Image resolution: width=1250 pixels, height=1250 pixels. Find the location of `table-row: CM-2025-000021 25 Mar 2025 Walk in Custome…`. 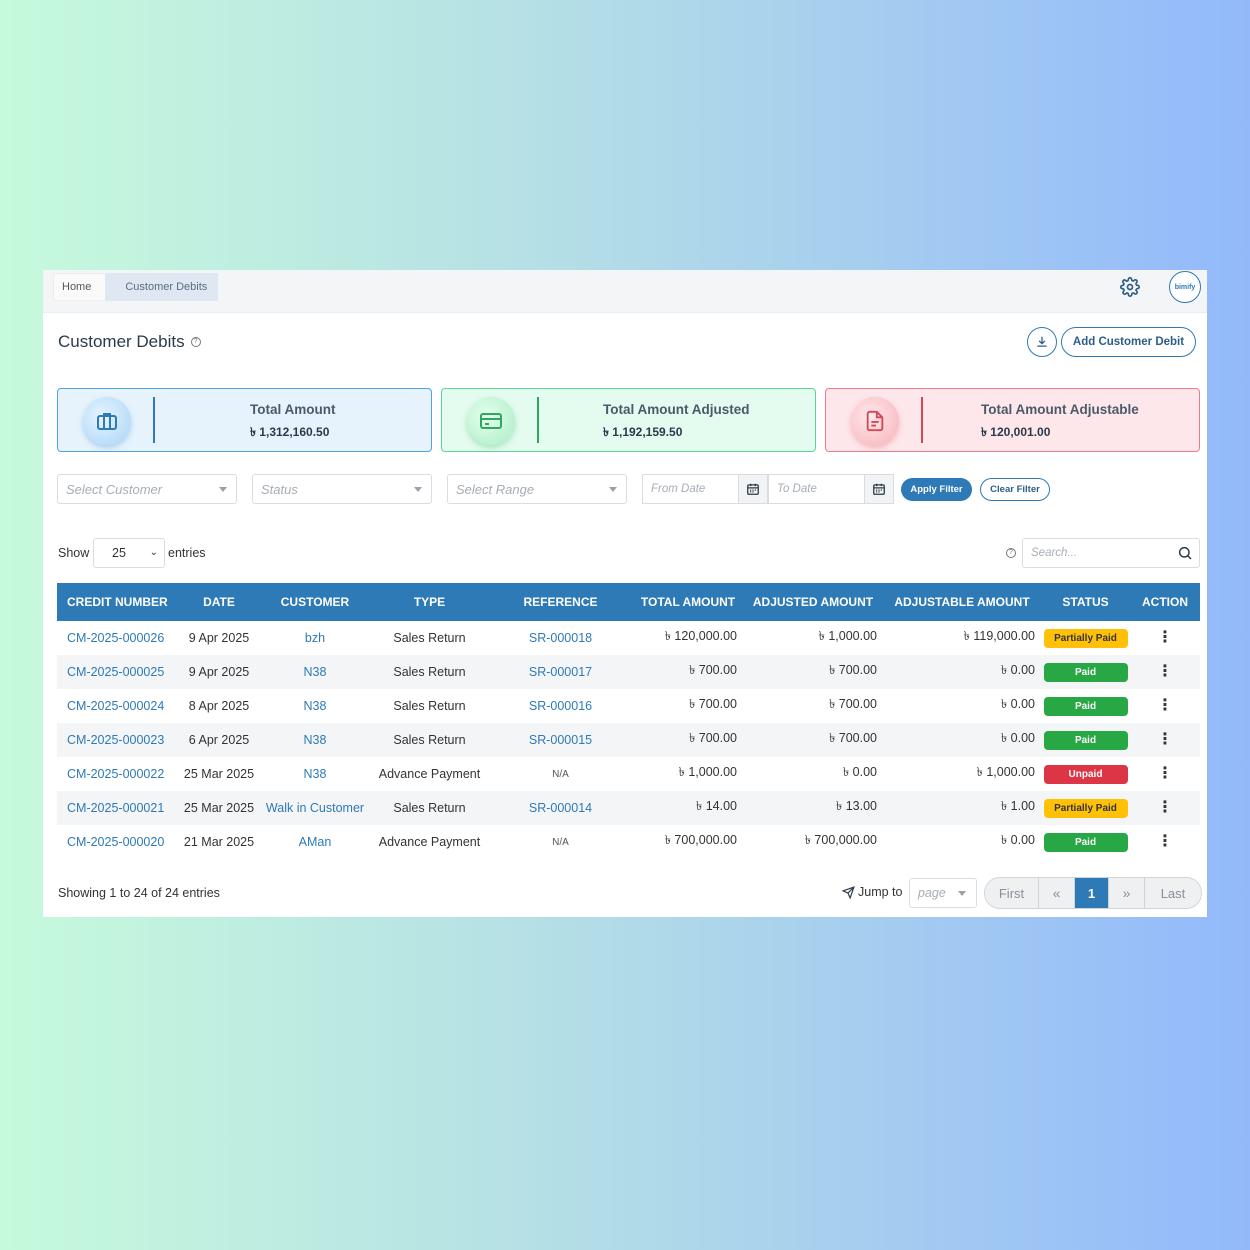

table-row: CM-2025-000021 25 Mar 2025 Walk in Custome… is located at coordinates (628, 808).